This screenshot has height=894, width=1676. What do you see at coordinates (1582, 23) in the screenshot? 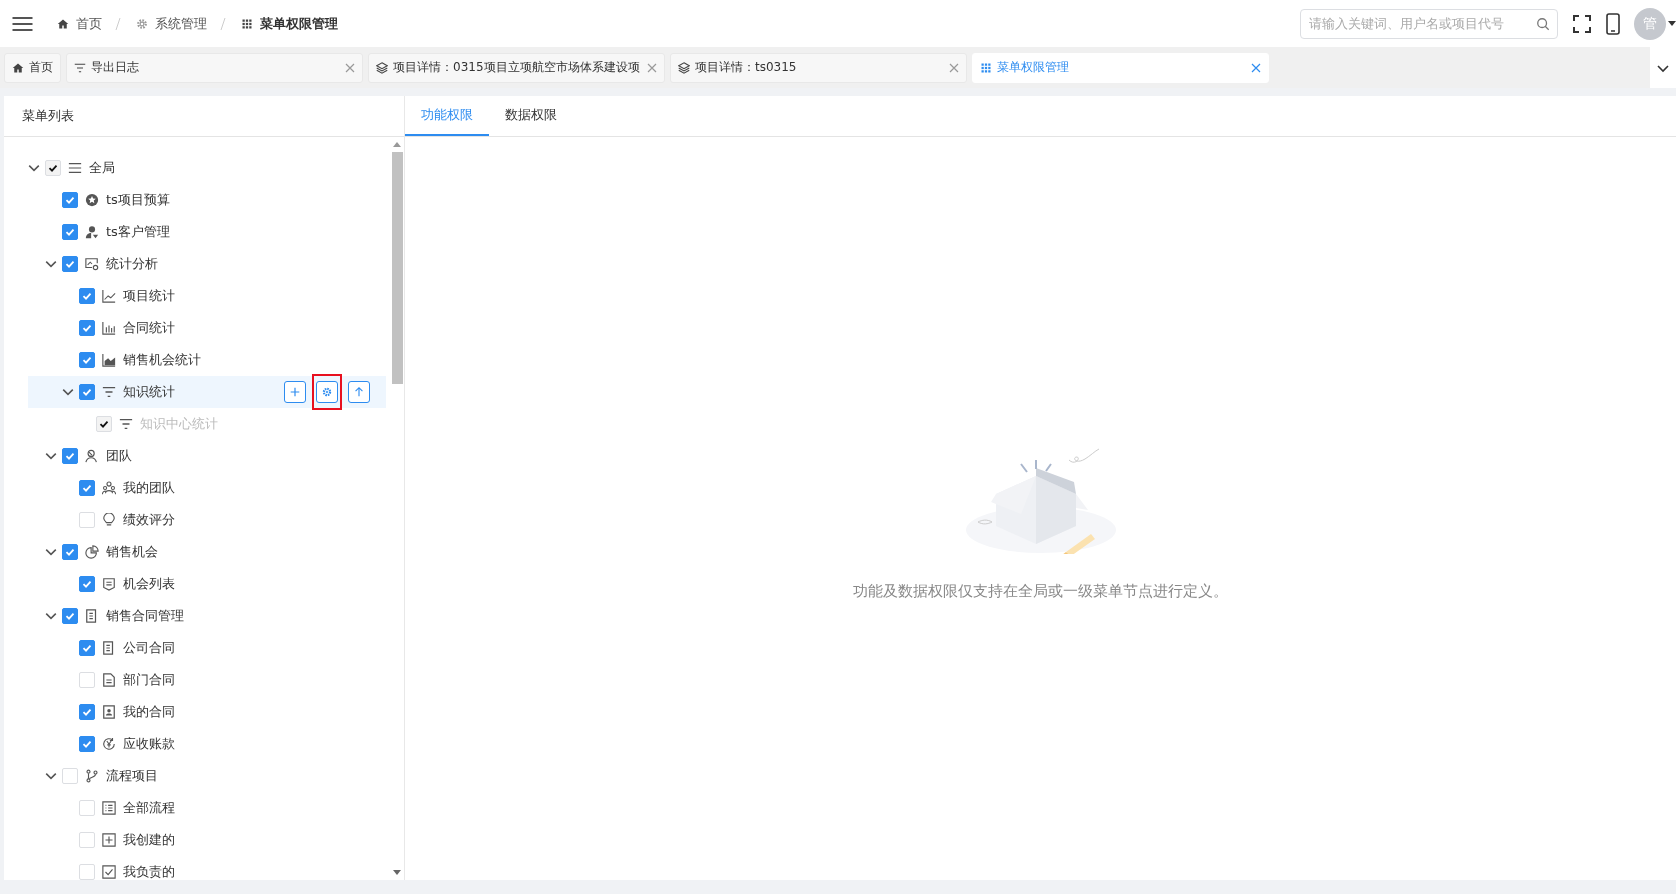
I see `fullscreen-icon` at bounding box center [1582, 23].